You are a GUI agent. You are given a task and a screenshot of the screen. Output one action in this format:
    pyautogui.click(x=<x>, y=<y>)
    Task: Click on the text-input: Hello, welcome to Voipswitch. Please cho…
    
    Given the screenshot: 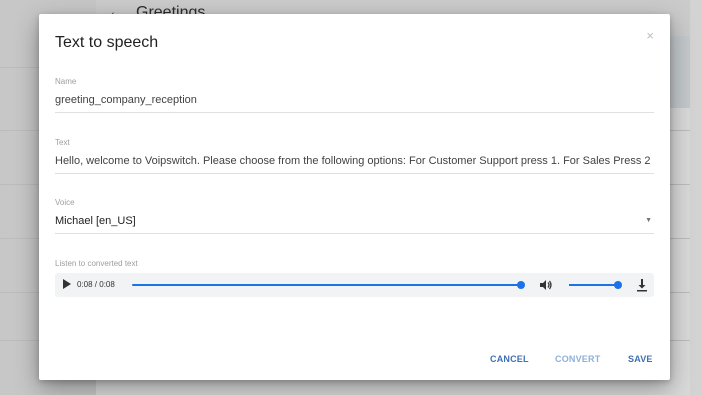 What is the action you would take?
    pyautogui.click(x=354, y=161)
    